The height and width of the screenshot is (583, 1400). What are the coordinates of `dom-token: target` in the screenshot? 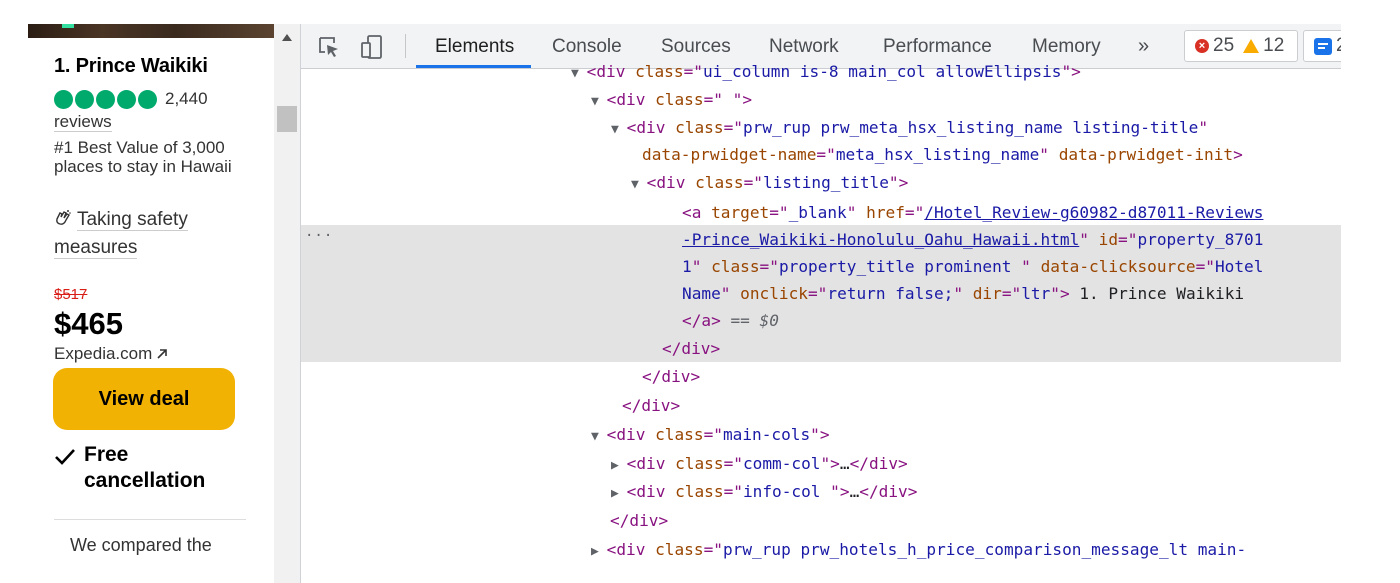 It's located at (740, 212).